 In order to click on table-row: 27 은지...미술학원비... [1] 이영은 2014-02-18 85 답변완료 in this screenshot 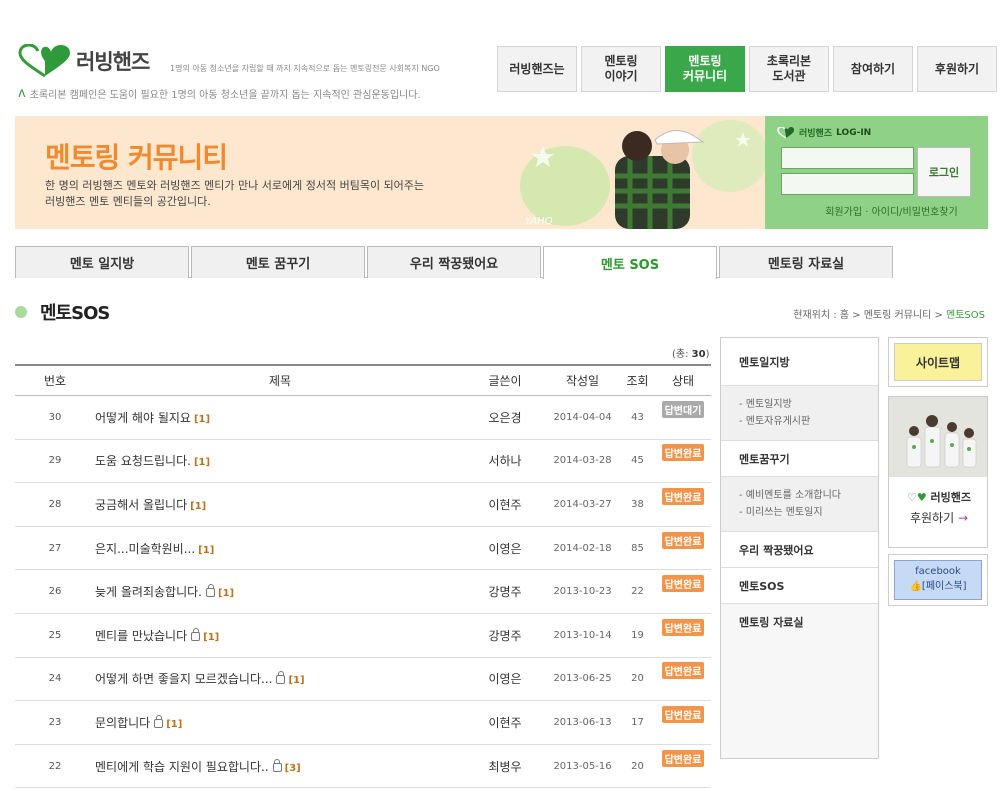, I will do `click(363, 549)`.